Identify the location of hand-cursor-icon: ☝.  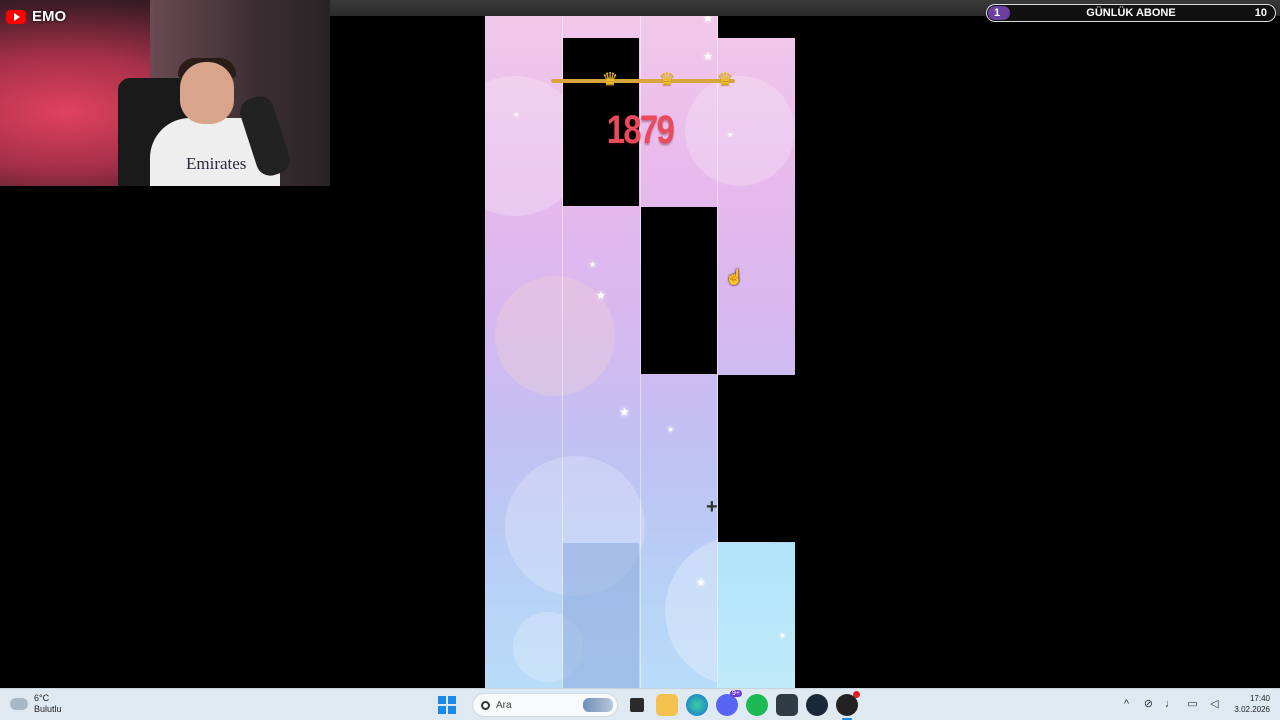
(734, 277).